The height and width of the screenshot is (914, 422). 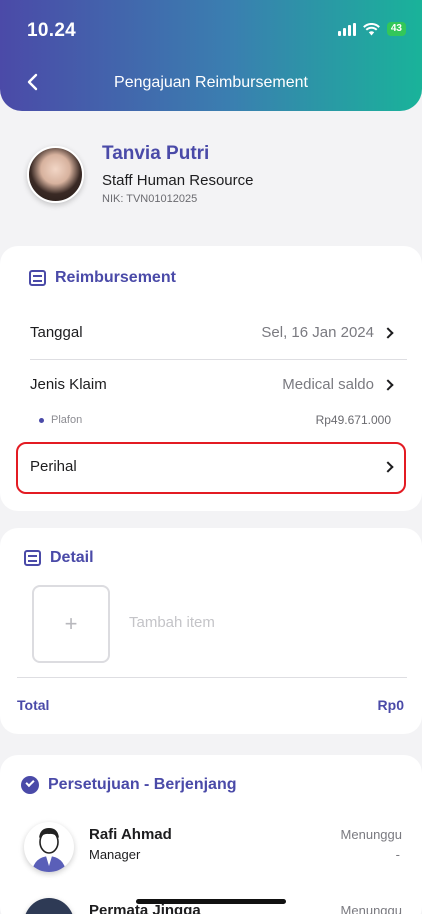 I want to click on approver-item: Rafi Ahmad Manager Menunggu -, so click(x=214, y=852).